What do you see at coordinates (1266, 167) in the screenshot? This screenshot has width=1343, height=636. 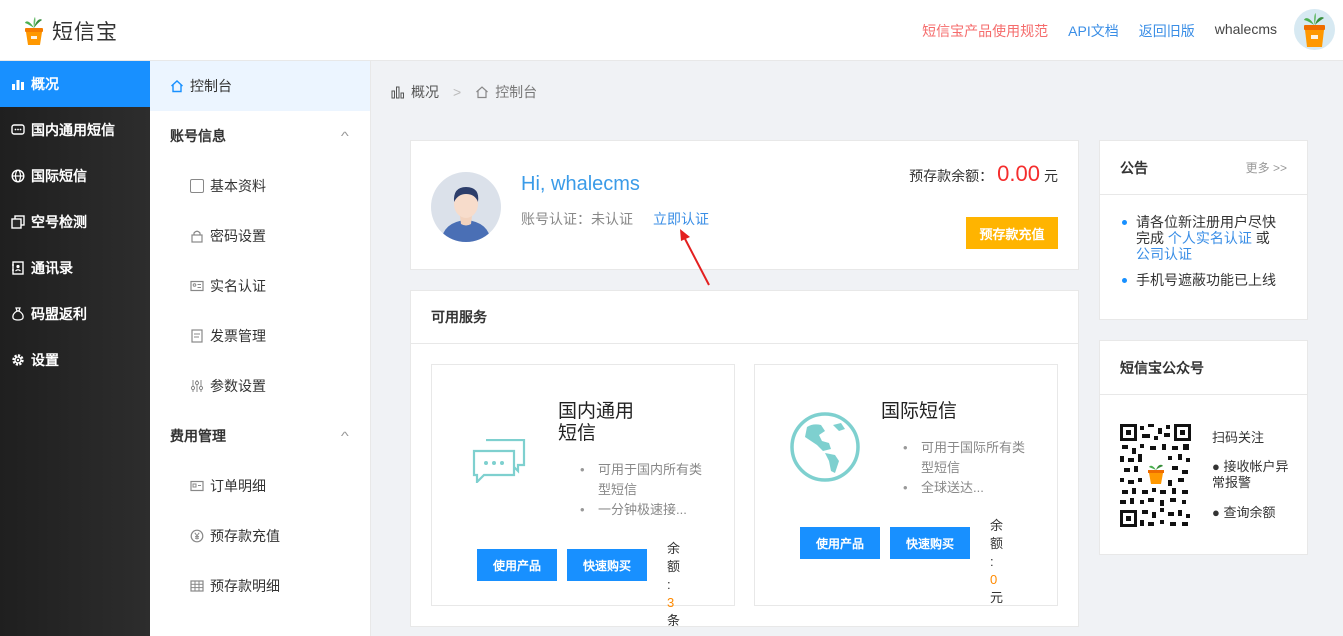 I see `more-link: 更多 >>` at bounding box center [1266, 167].